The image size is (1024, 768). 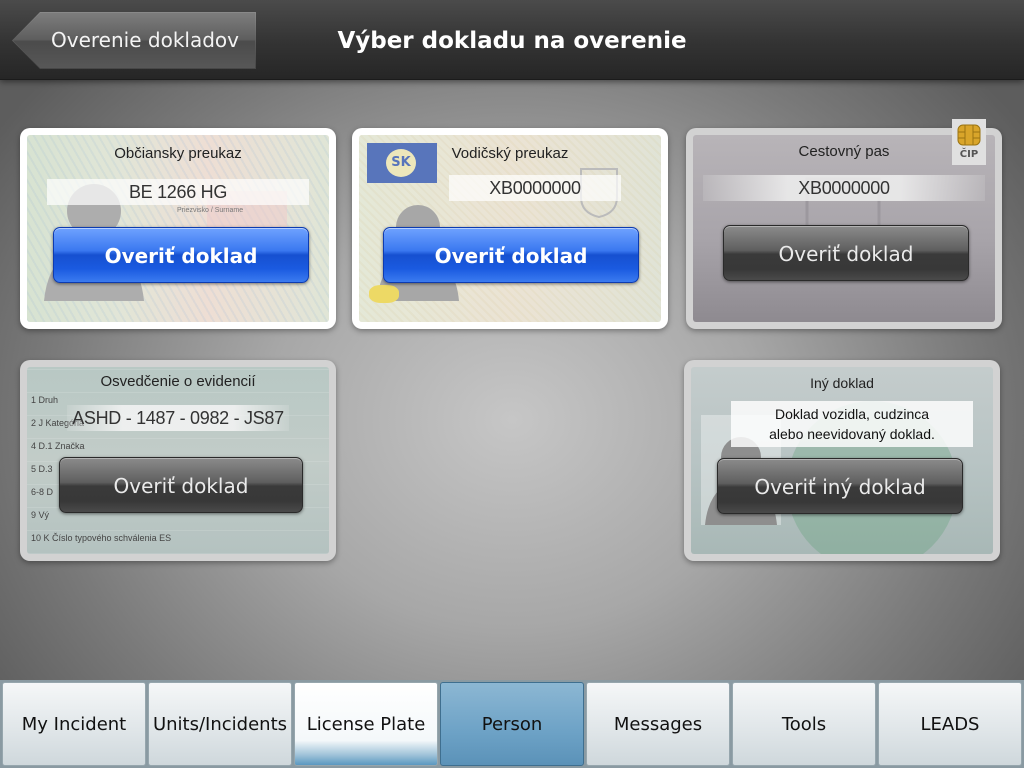 I want to click on passport-image: Cestovný pas XB0000000 Overiť doklad, so click(x=844, y=228).